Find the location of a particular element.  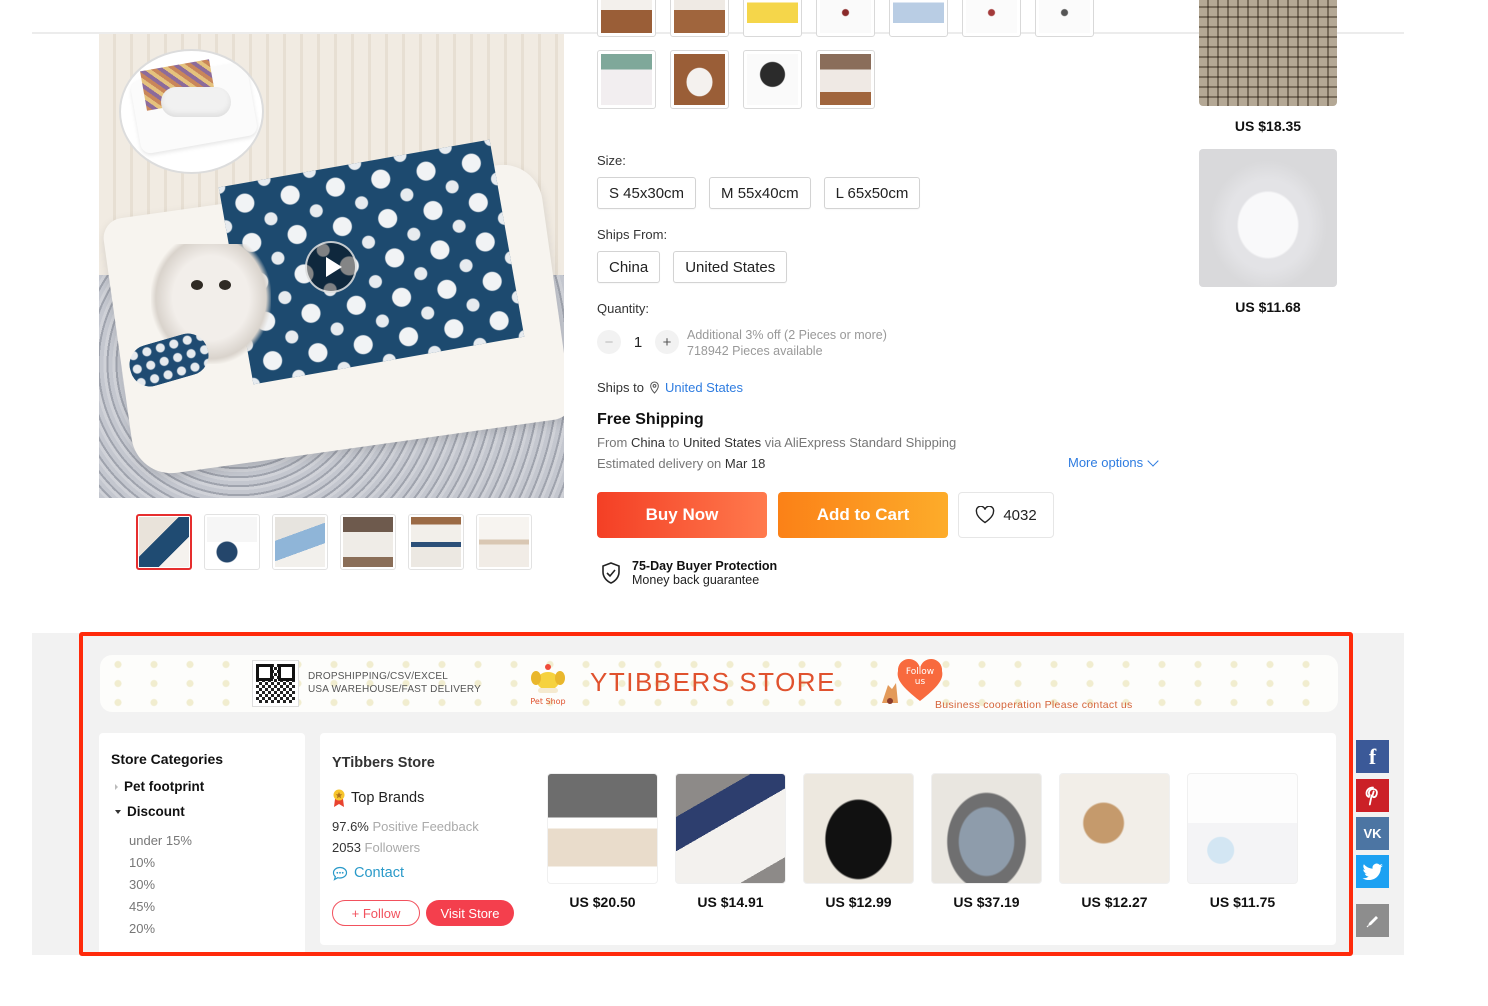

store-product: US $12.99 is located at coordinates (858, 841).